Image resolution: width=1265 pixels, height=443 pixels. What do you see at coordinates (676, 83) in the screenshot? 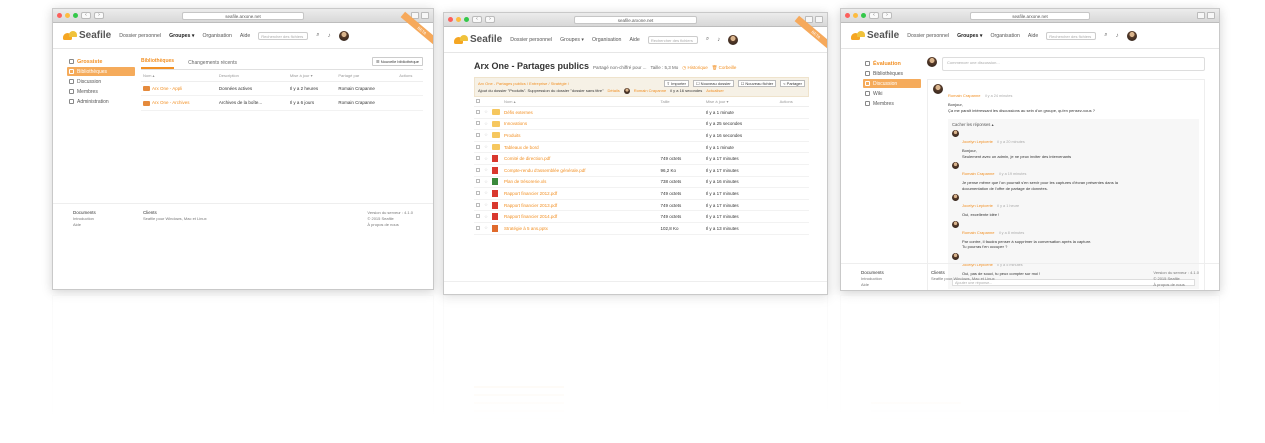
I see `upload-button: ⇪ Importer` at bounding box center [676, 83].